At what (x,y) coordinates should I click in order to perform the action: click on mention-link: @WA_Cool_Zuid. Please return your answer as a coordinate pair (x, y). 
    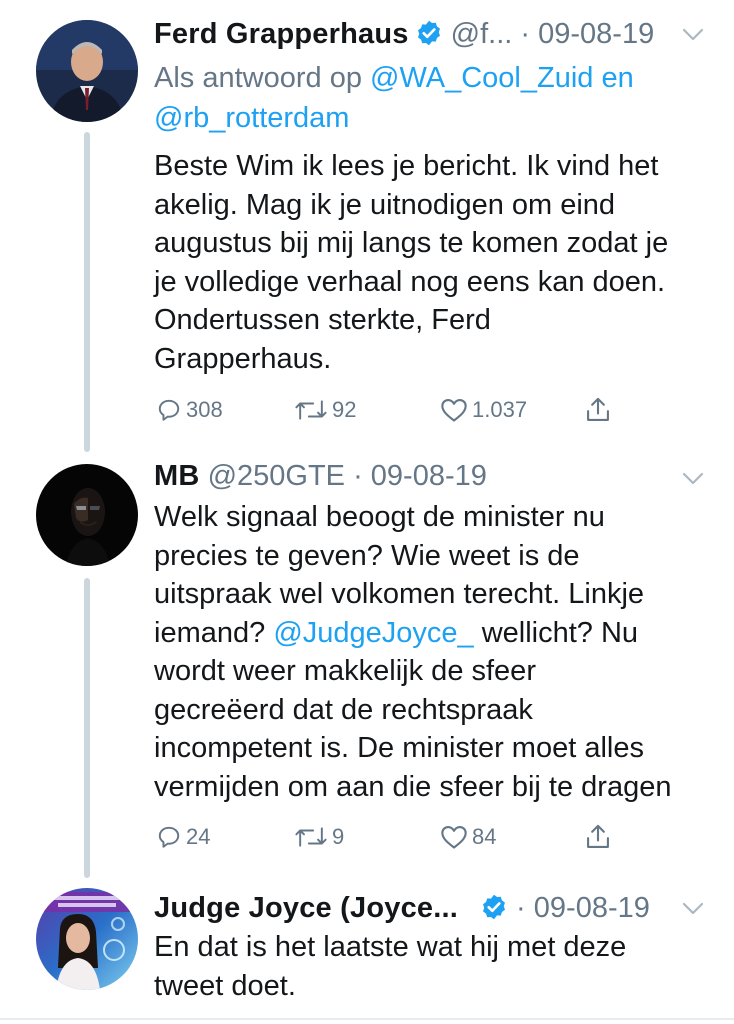
    Looking at the image, I should click on (481, 78).